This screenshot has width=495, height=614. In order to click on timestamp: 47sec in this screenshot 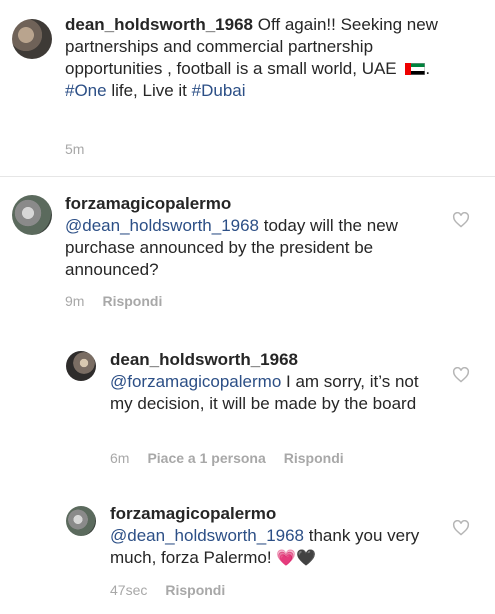, I will do `click(129, 590)`.